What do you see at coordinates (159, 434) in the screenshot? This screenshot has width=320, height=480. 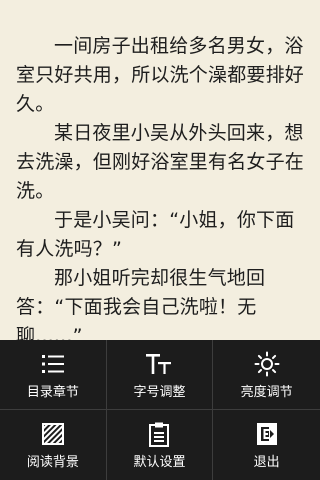 I see `clipboard-icon` at bounding box center [159, 434].